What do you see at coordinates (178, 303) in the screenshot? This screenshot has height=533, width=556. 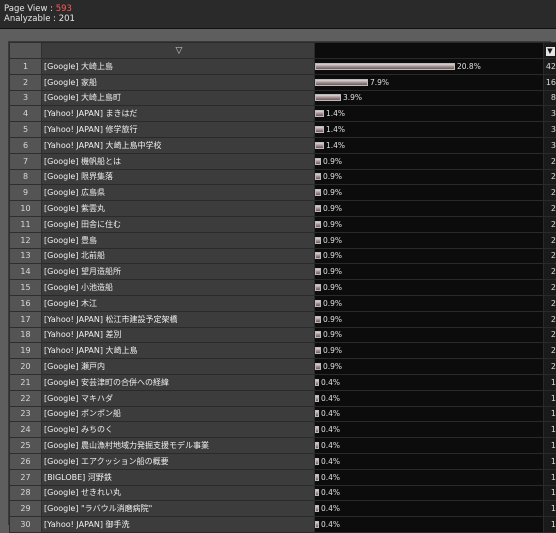 I see `row-keyword: [Google] 木江` at bounding box center [178, 303].